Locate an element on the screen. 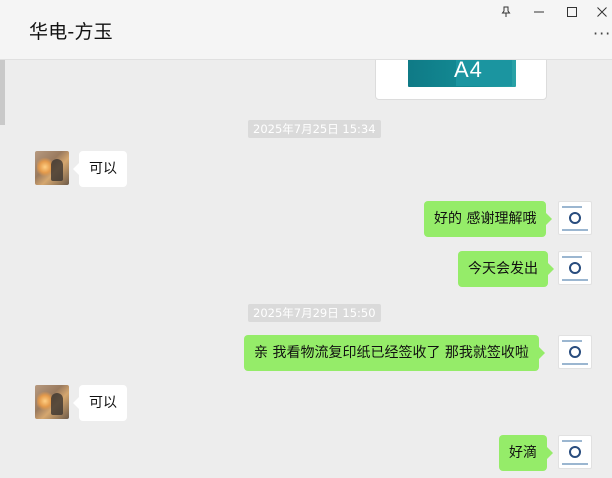  outgoing-message: 今天会发出 is located at coordinates (506, 269).